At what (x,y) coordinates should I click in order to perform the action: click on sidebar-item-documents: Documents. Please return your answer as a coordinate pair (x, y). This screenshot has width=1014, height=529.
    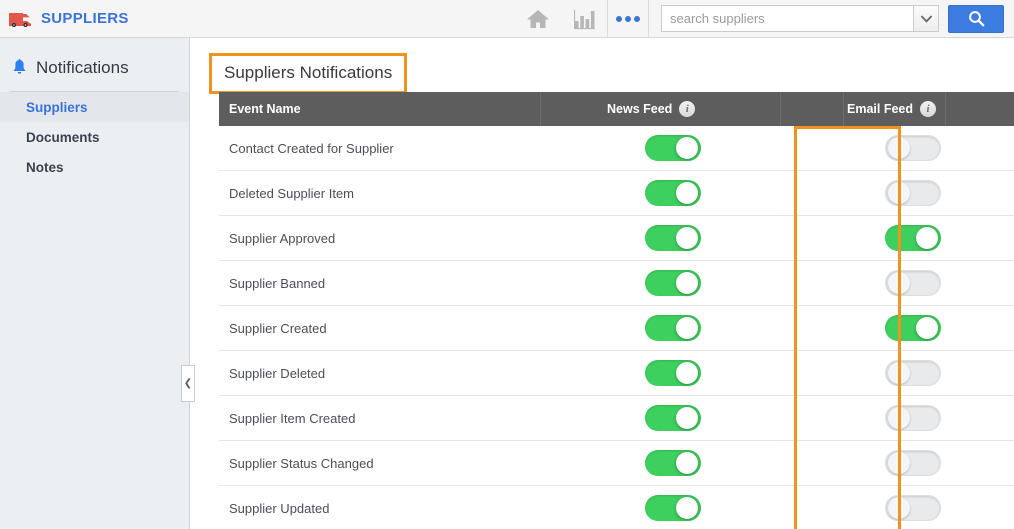
    Looking at the image, I should click on (94, 137).